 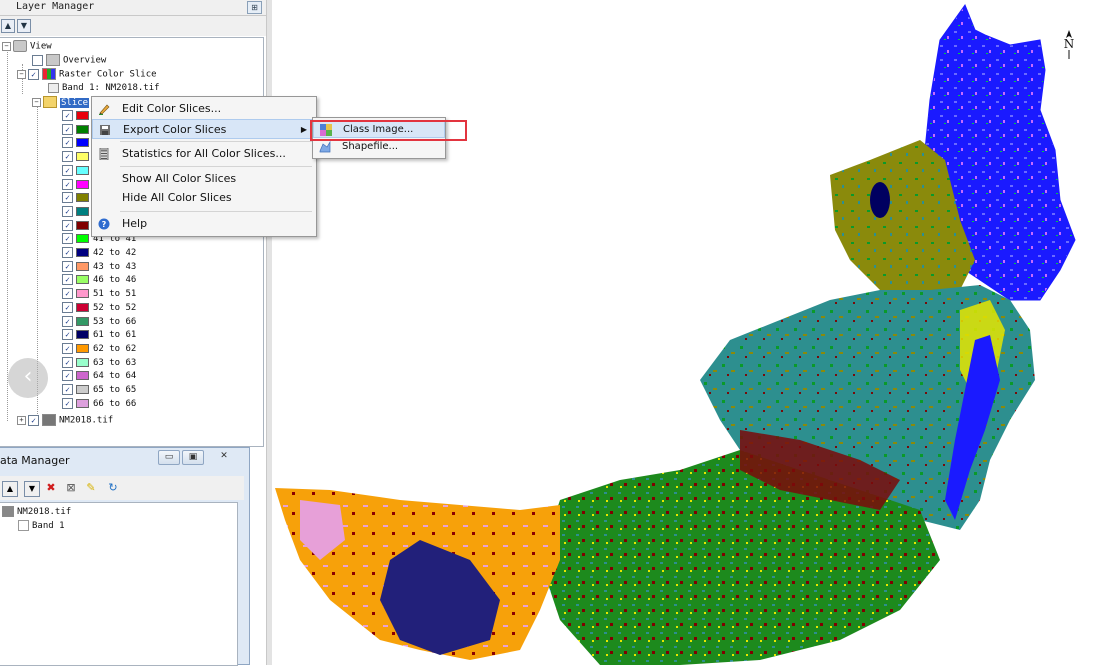 I want to click on slice-item: ✓ 51 to 51, so click(x=99, y=294).